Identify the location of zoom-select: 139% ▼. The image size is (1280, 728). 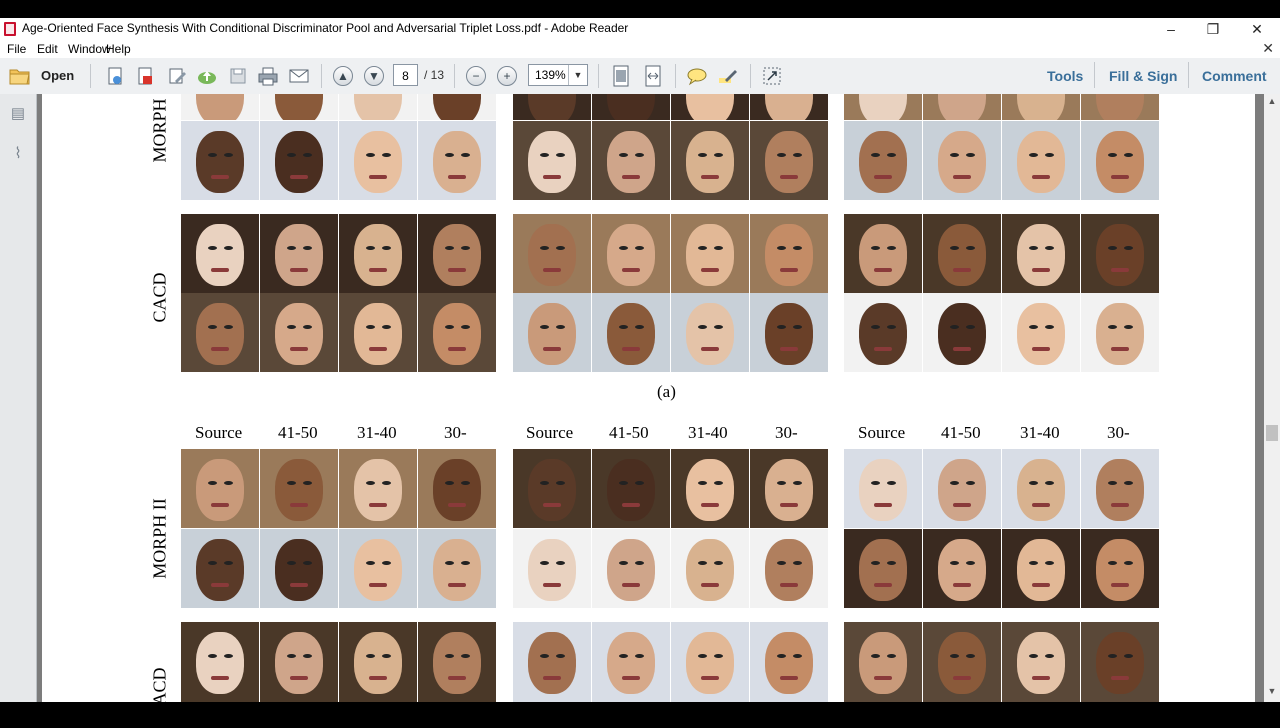
(558, 75).